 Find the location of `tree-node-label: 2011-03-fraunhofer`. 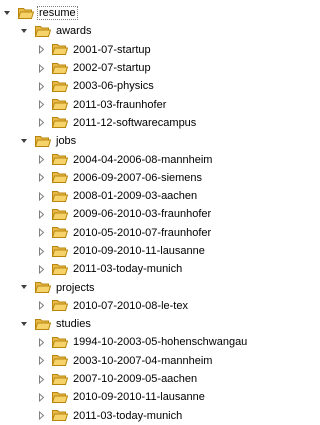

tree-node-label: 2011-03-fraunhofer is located at coordinates (120, 104).